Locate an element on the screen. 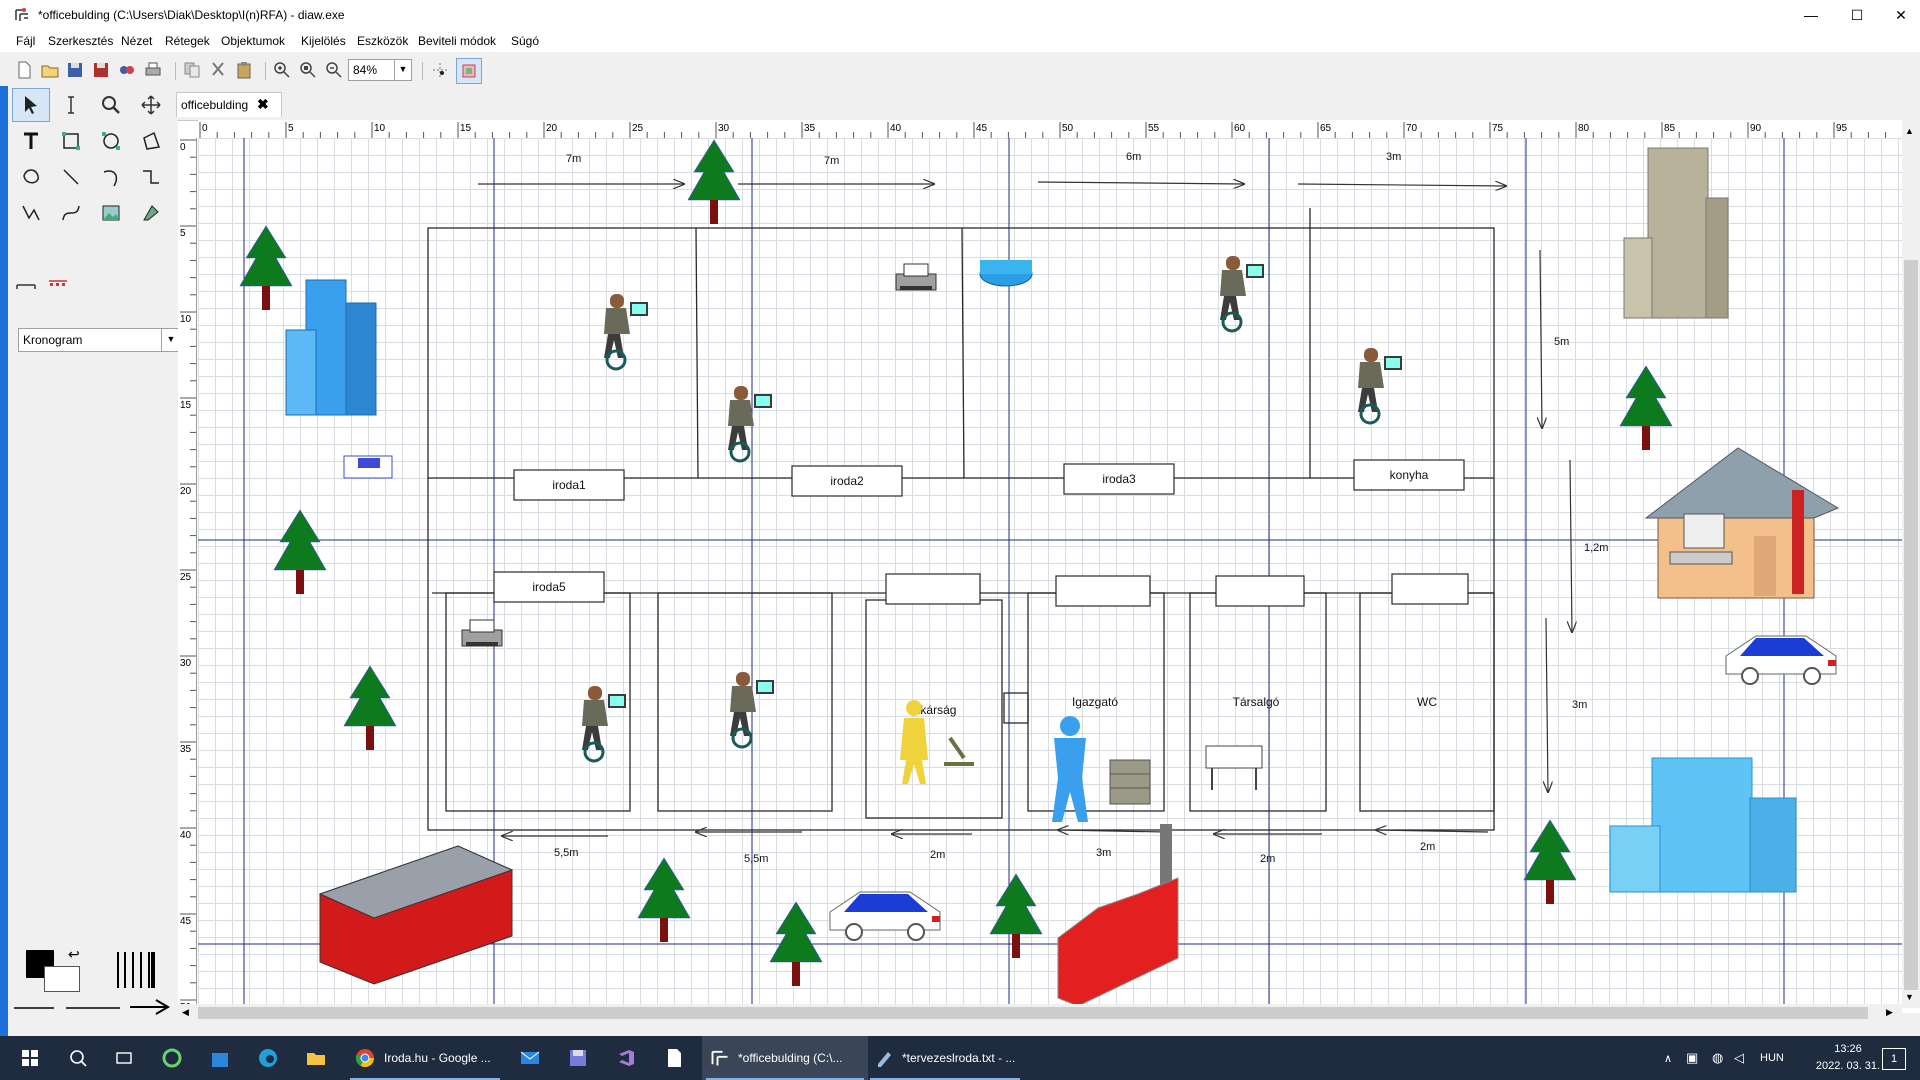 This screenshot has width=1920, height=1080. image-tool is located at coordinates (111, 213).